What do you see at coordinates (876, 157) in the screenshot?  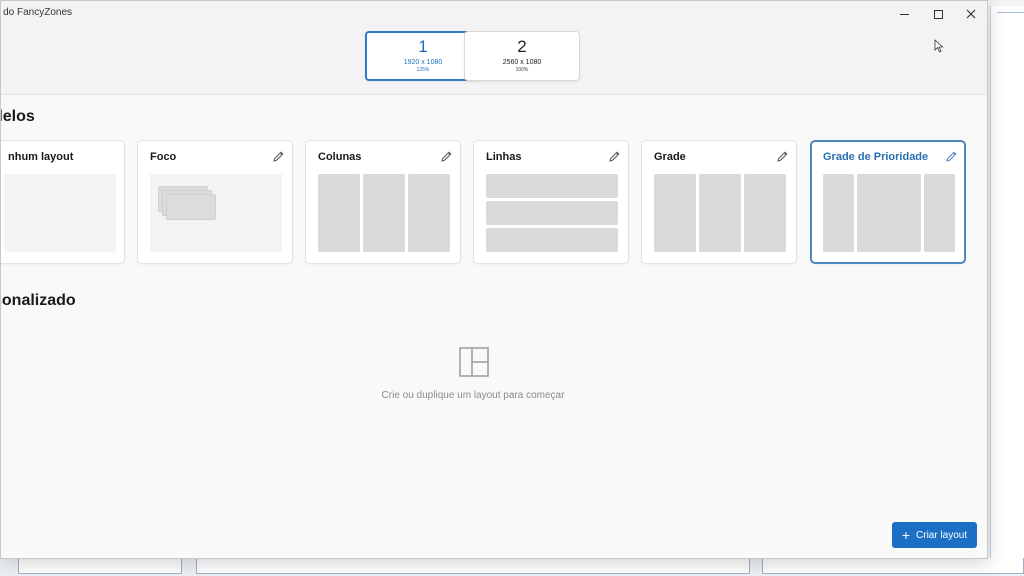 I see `layout-card-name: Grade de Prioridade` at bounding box center [876, 157].